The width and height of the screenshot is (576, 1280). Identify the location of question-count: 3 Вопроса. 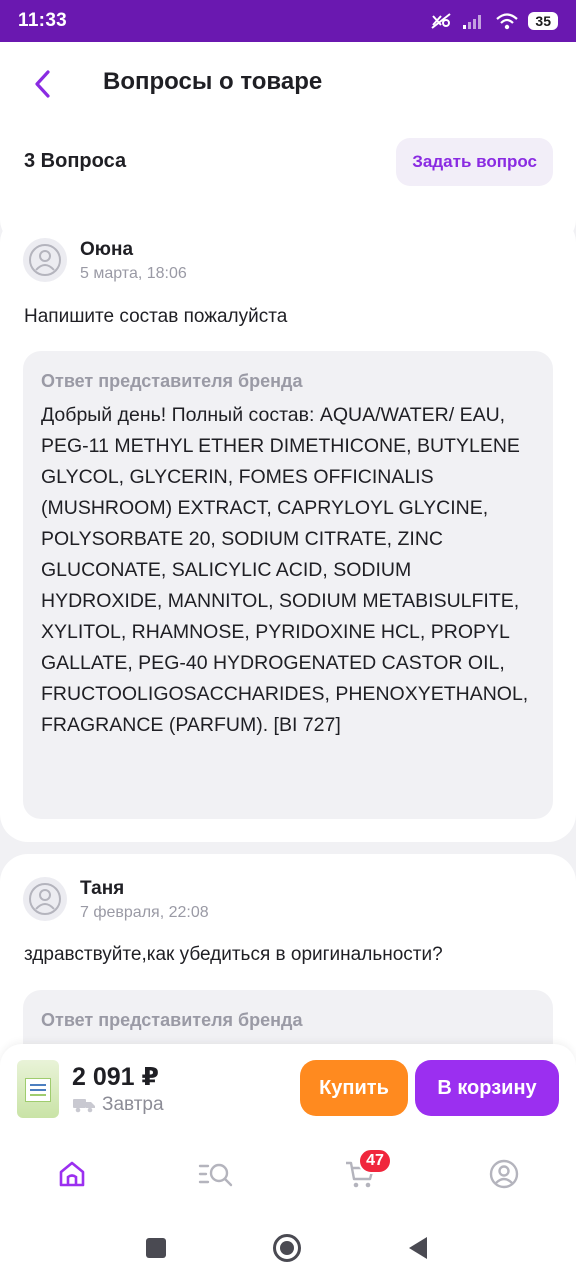
(75, 161).